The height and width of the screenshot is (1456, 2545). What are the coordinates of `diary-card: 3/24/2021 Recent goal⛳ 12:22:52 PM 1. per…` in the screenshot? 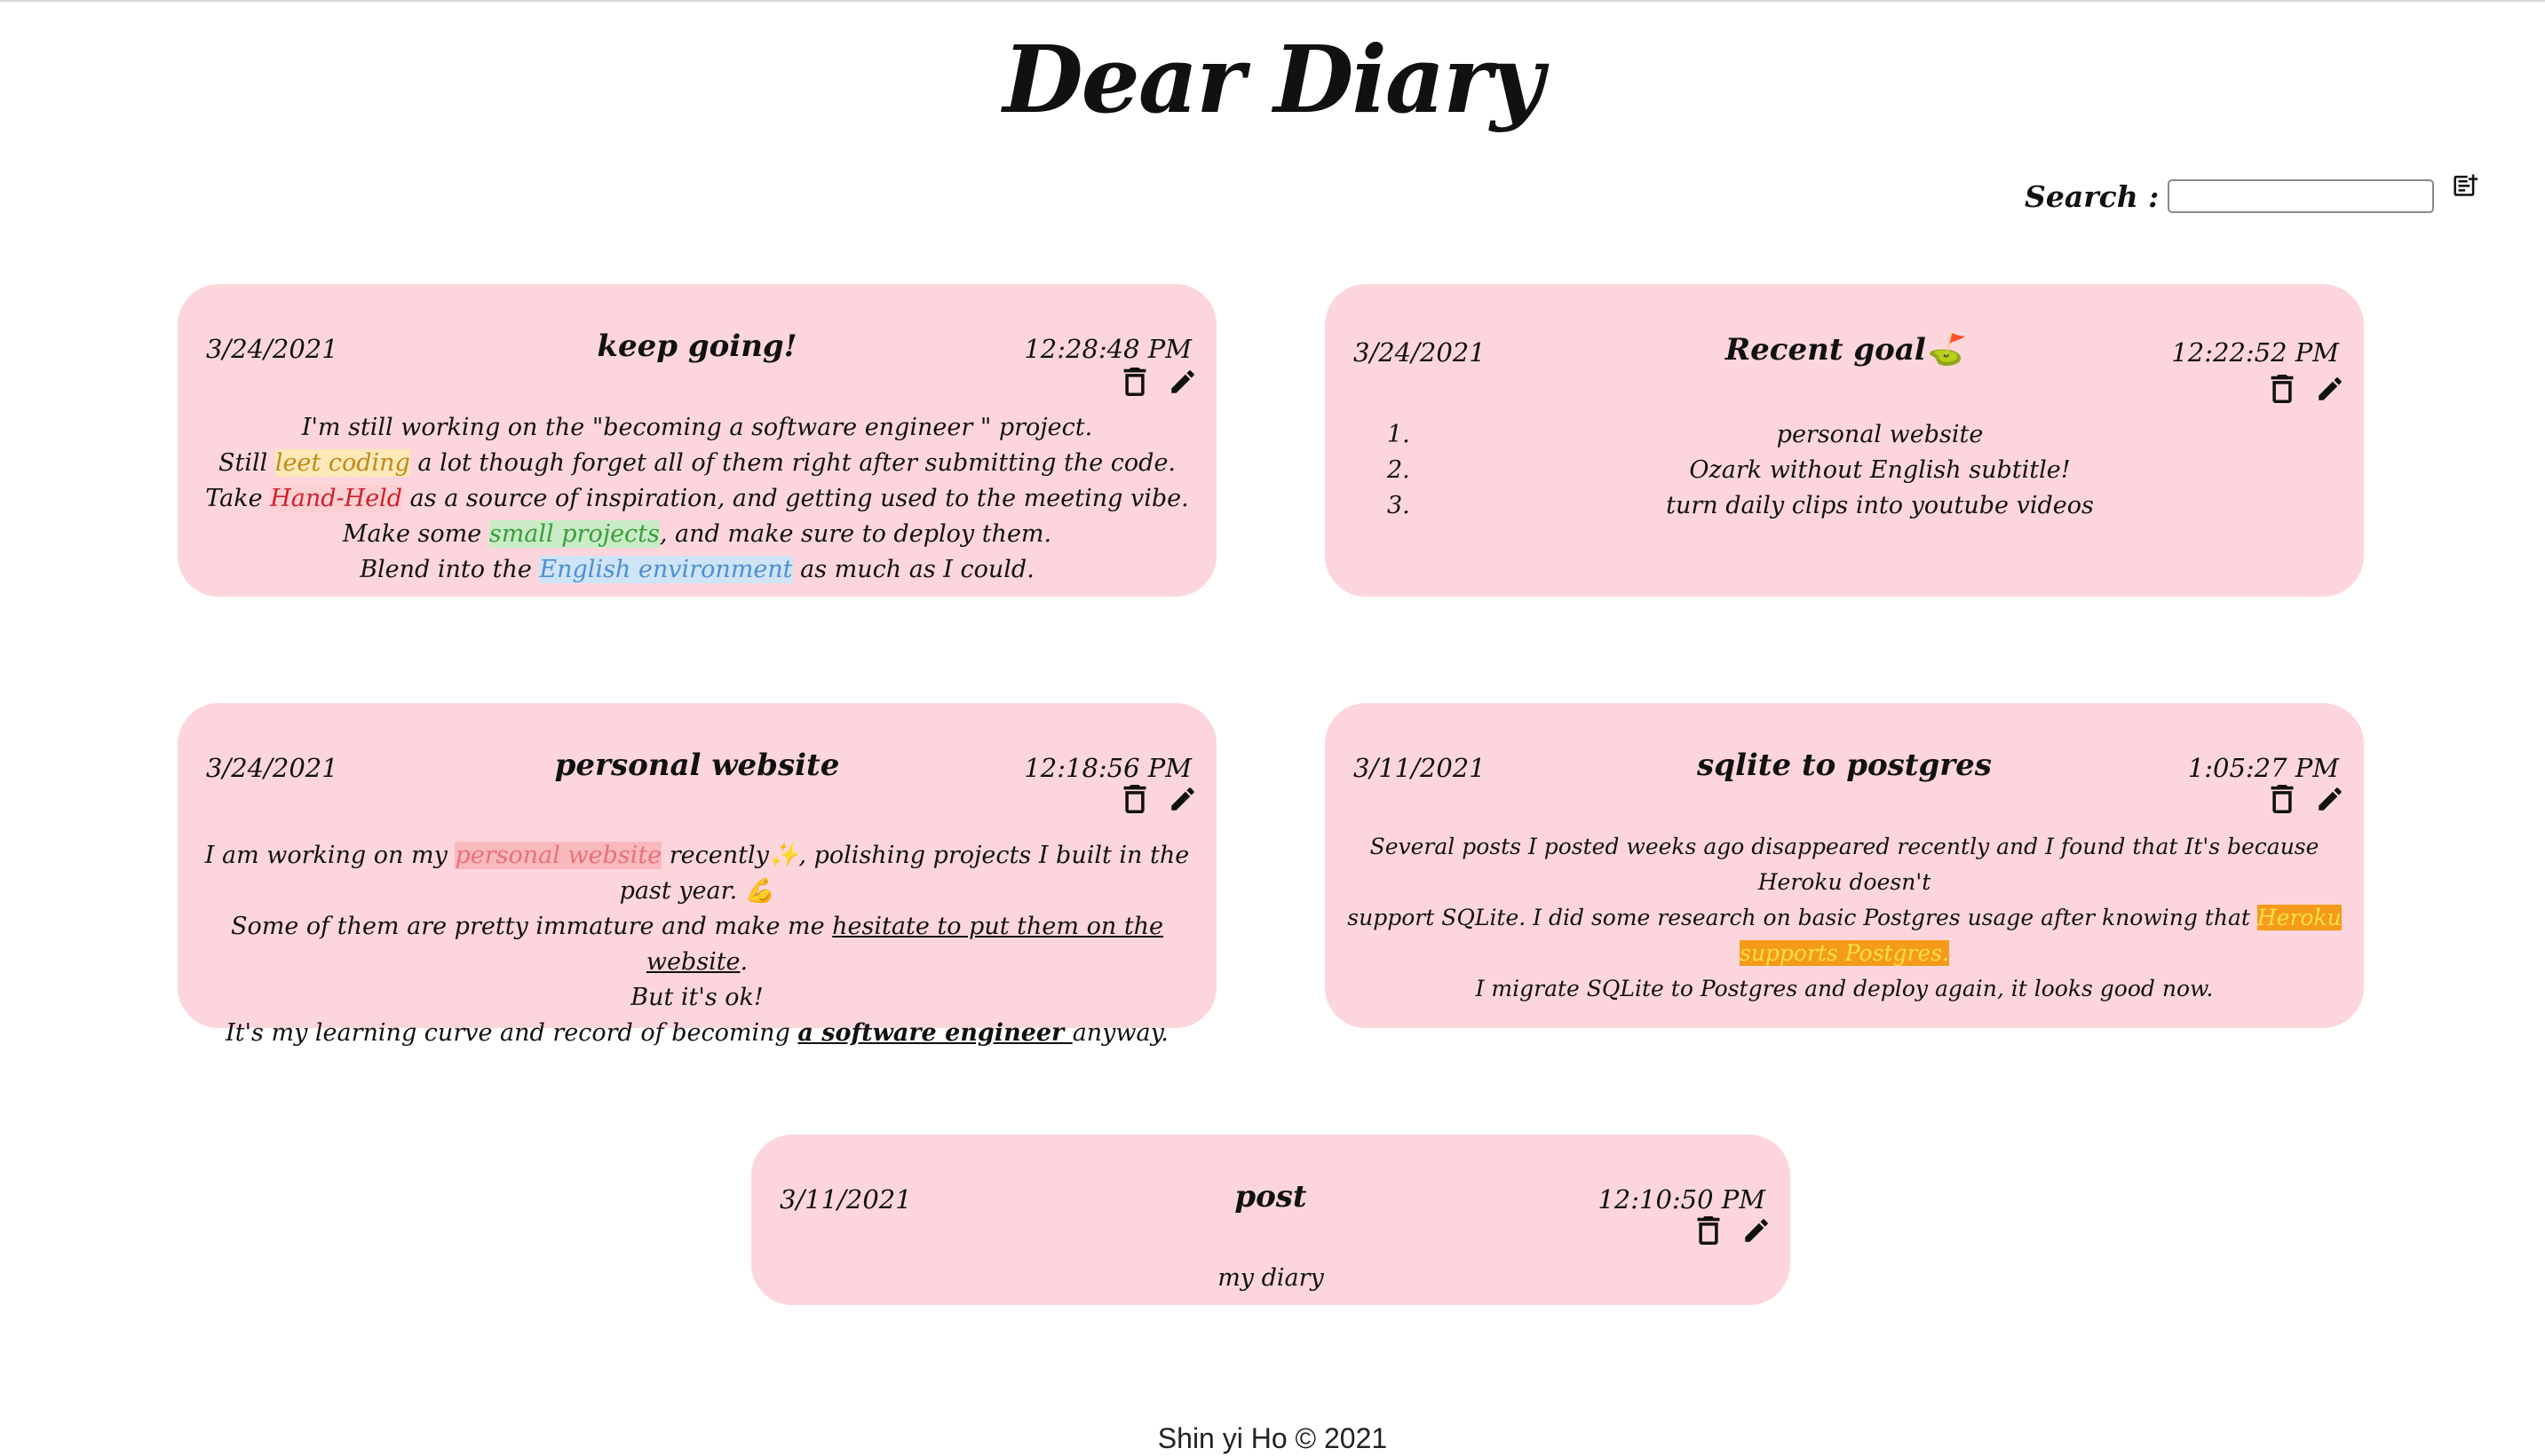 It's located at (1844, 440).